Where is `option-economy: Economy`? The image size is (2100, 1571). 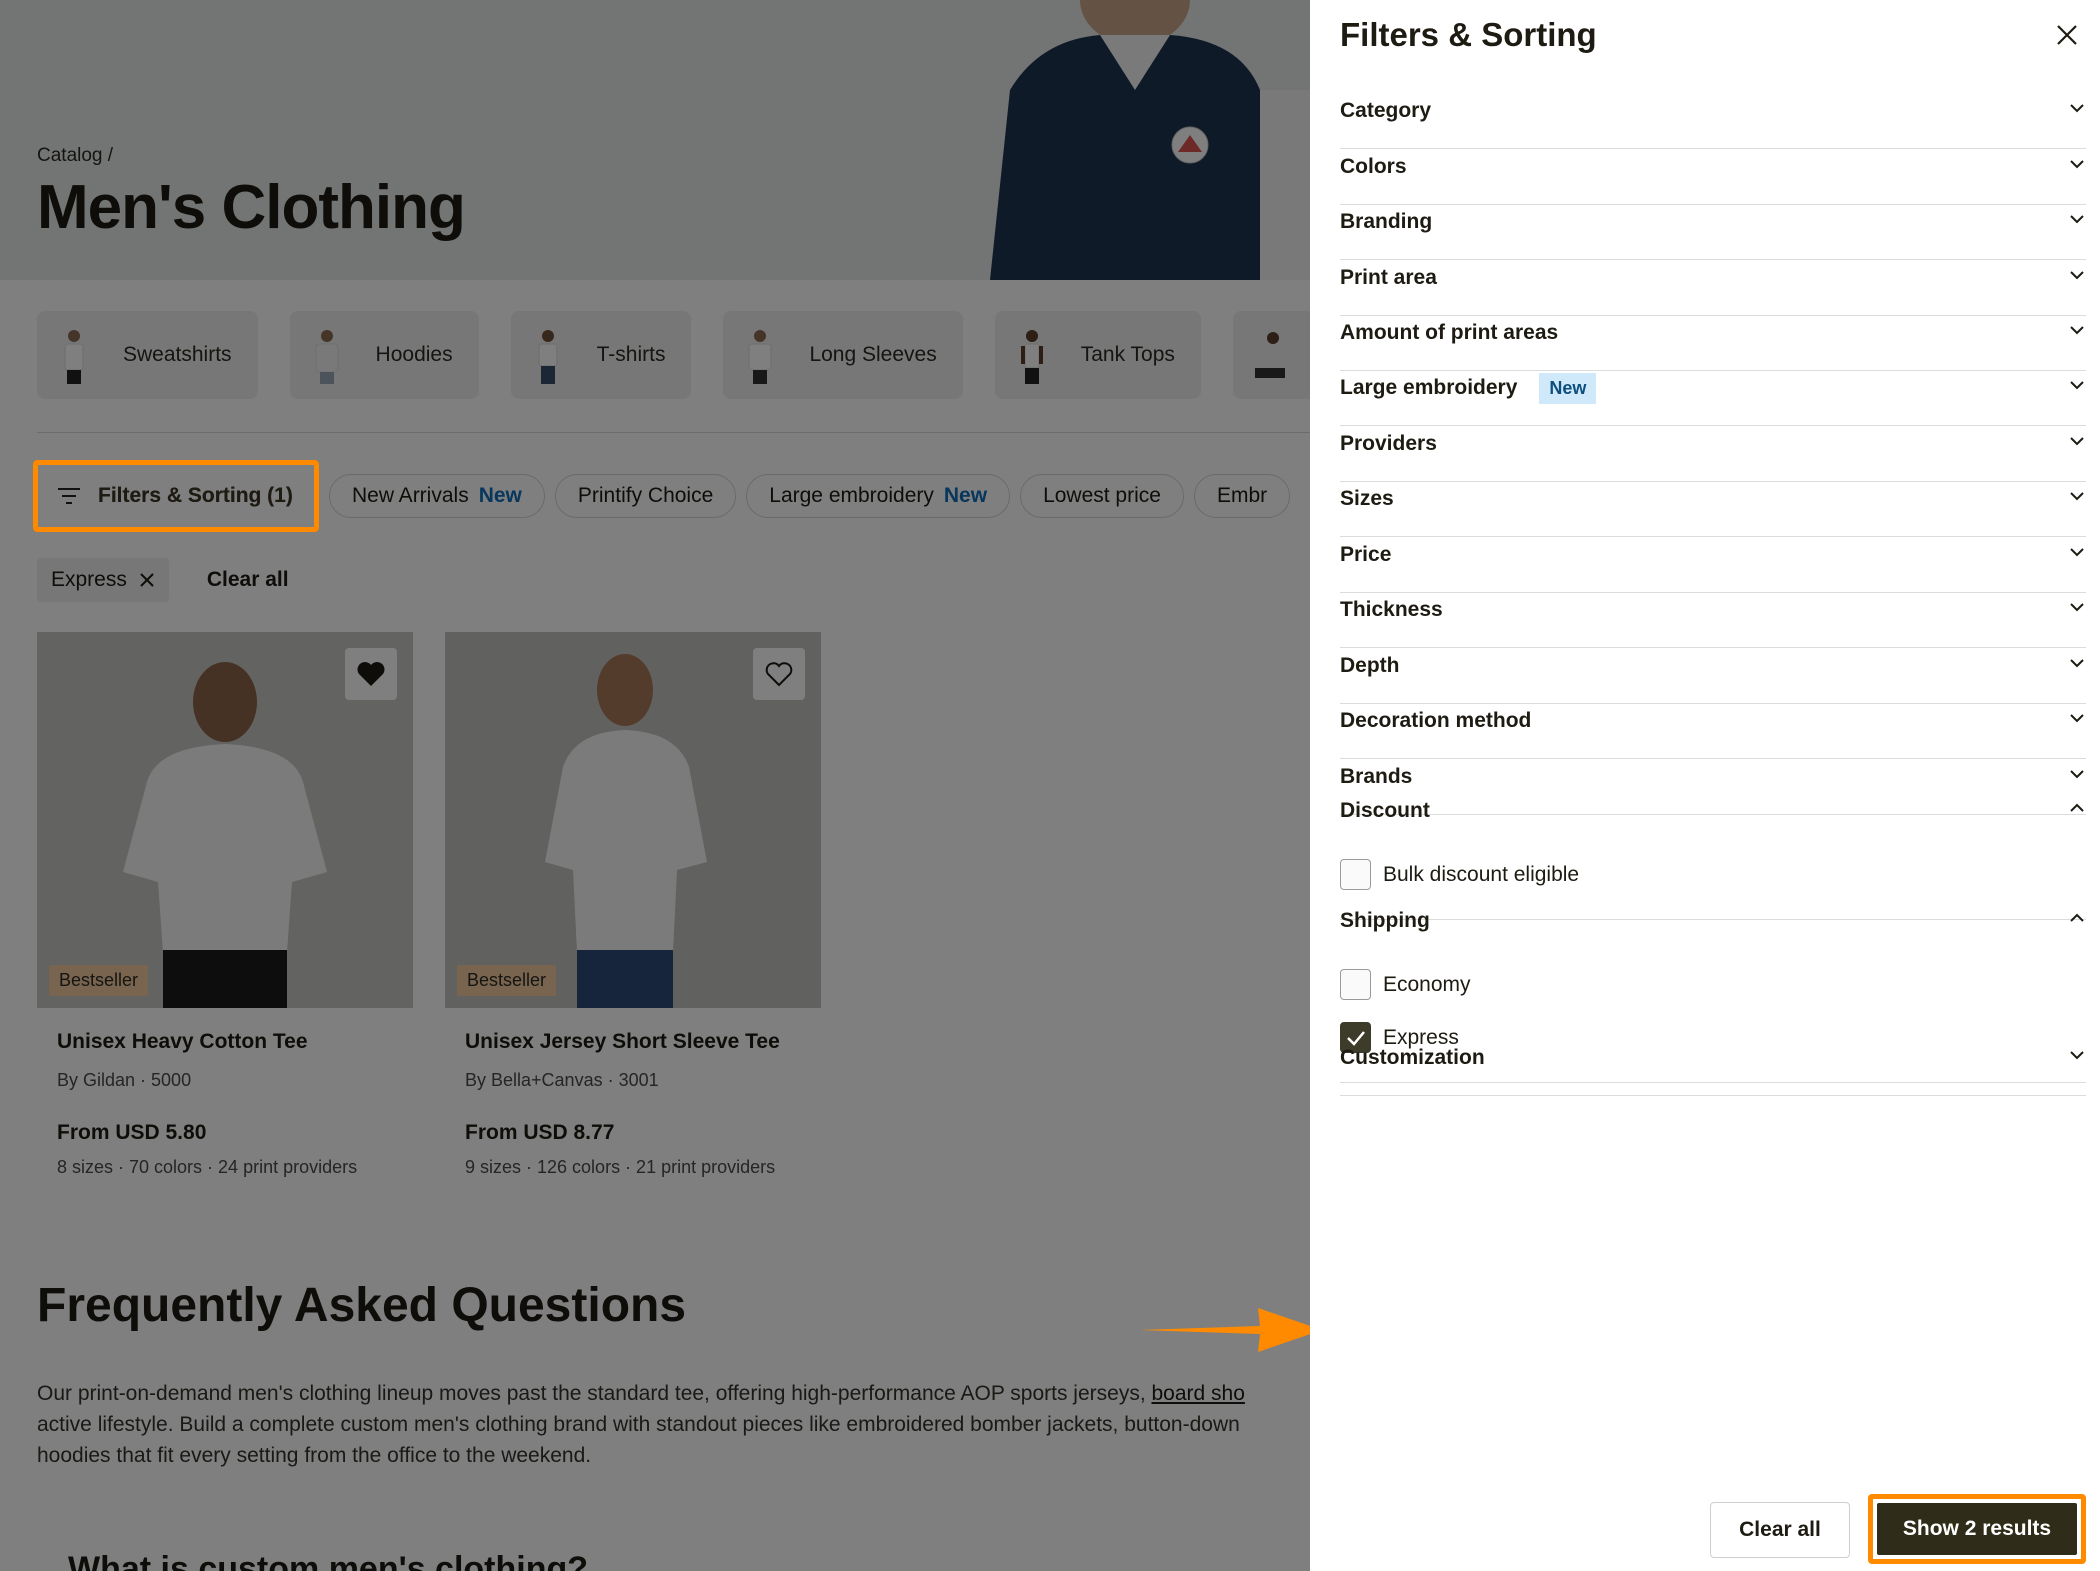 option-economy: Economy is located at coordinates (1713, 984).